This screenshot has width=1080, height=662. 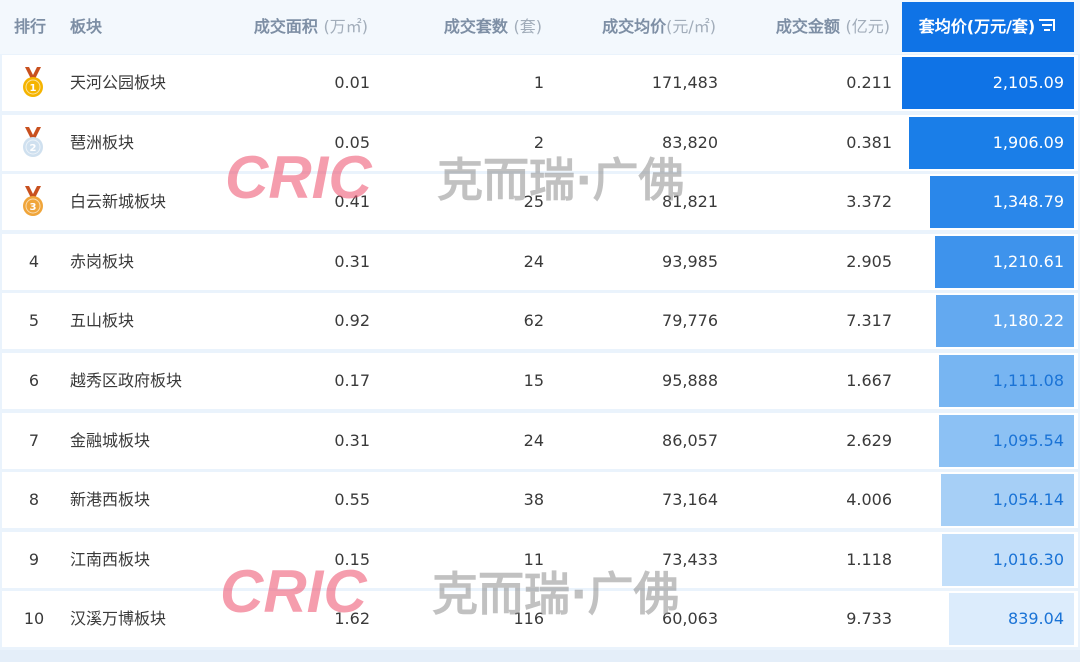 I want to click on block-name: 五山板块, so click(x=102, y=321).